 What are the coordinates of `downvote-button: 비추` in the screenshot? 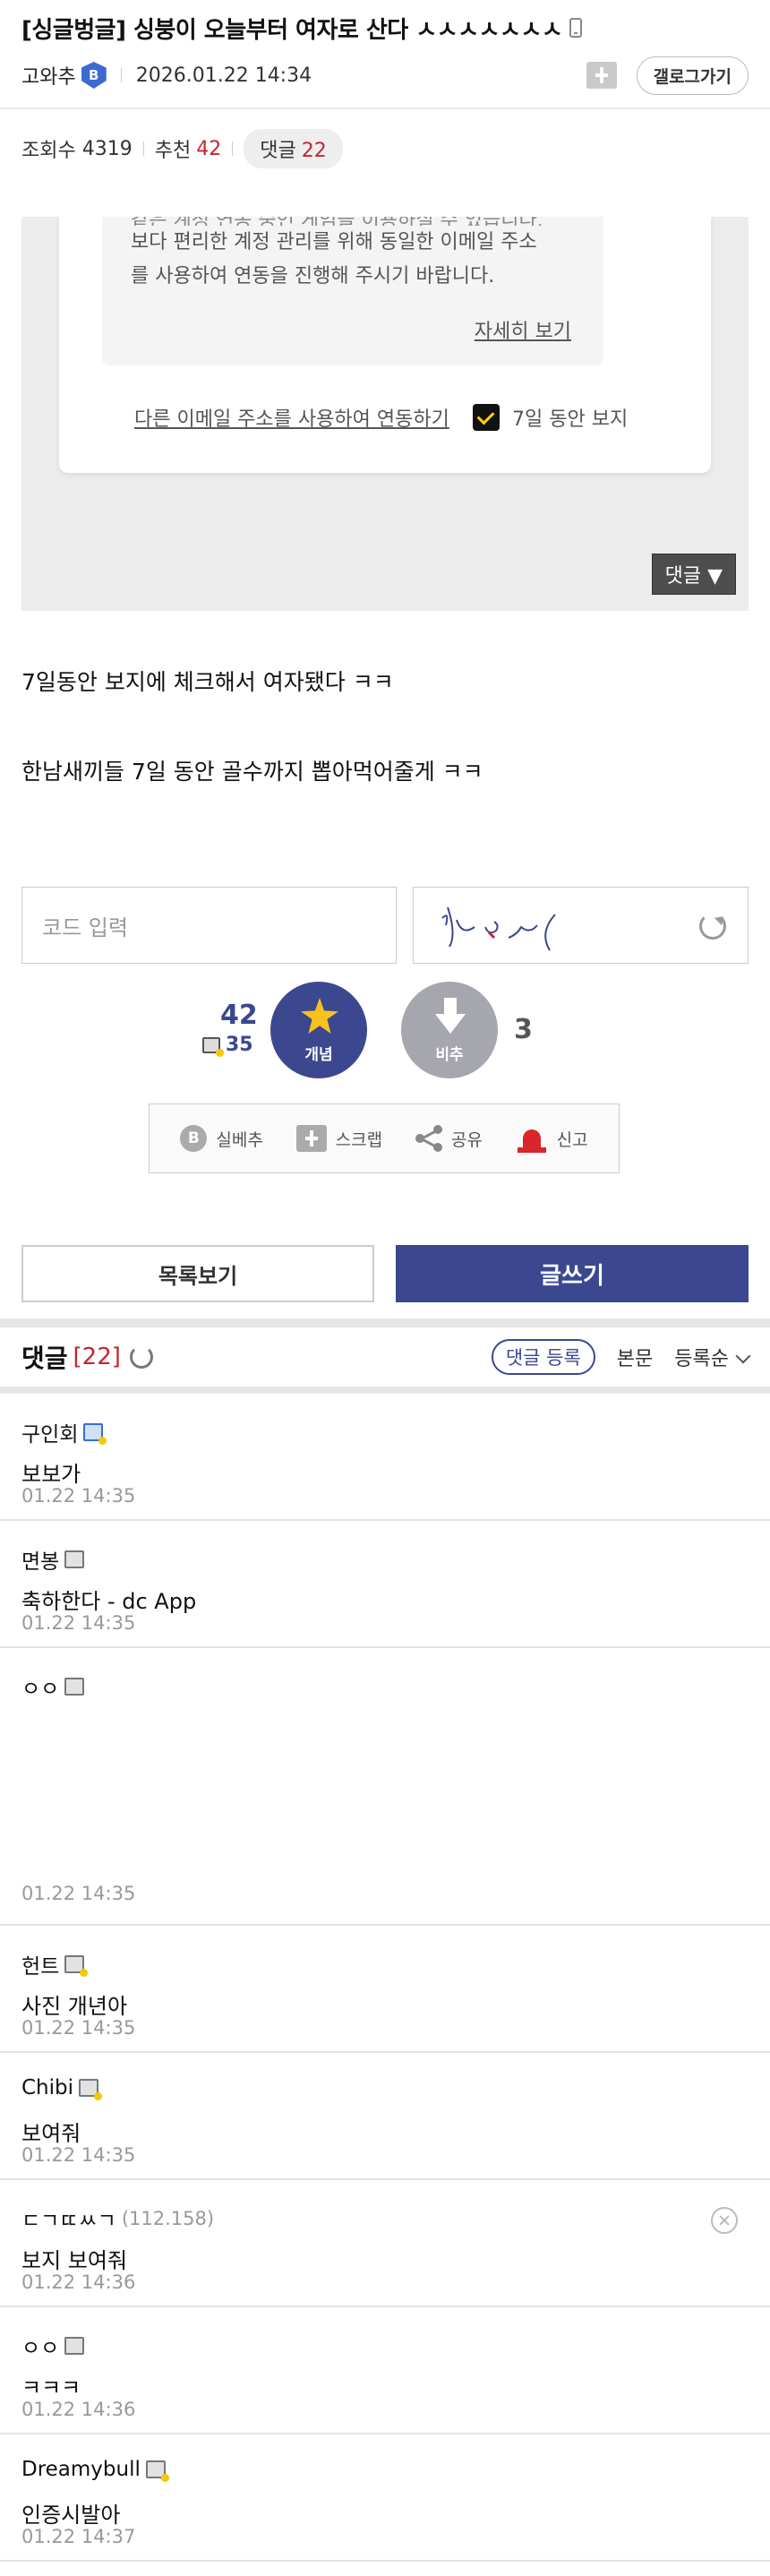 It's located at (449, 1030).